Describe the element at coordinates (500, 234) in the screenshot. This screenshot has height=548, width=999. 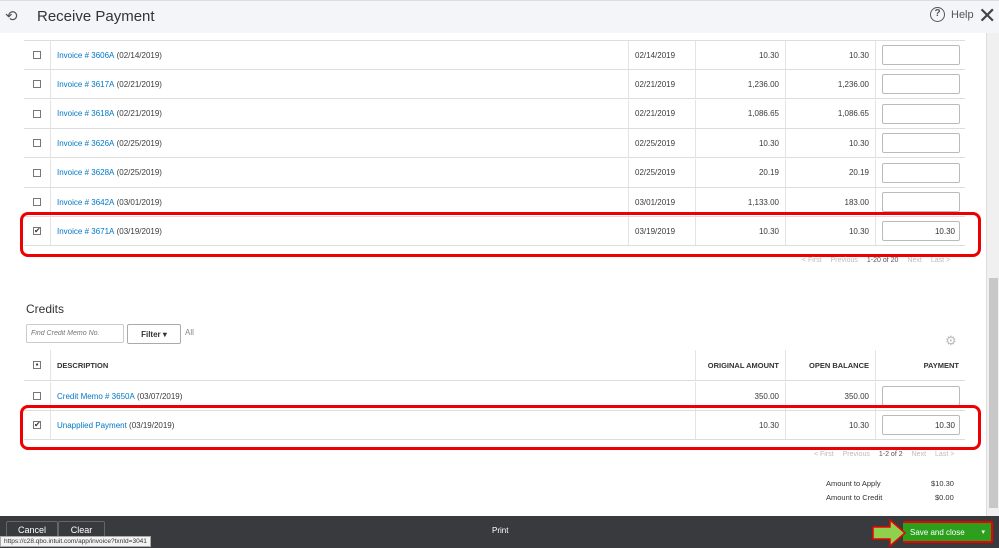
I see `highlight-invoice` at that location.